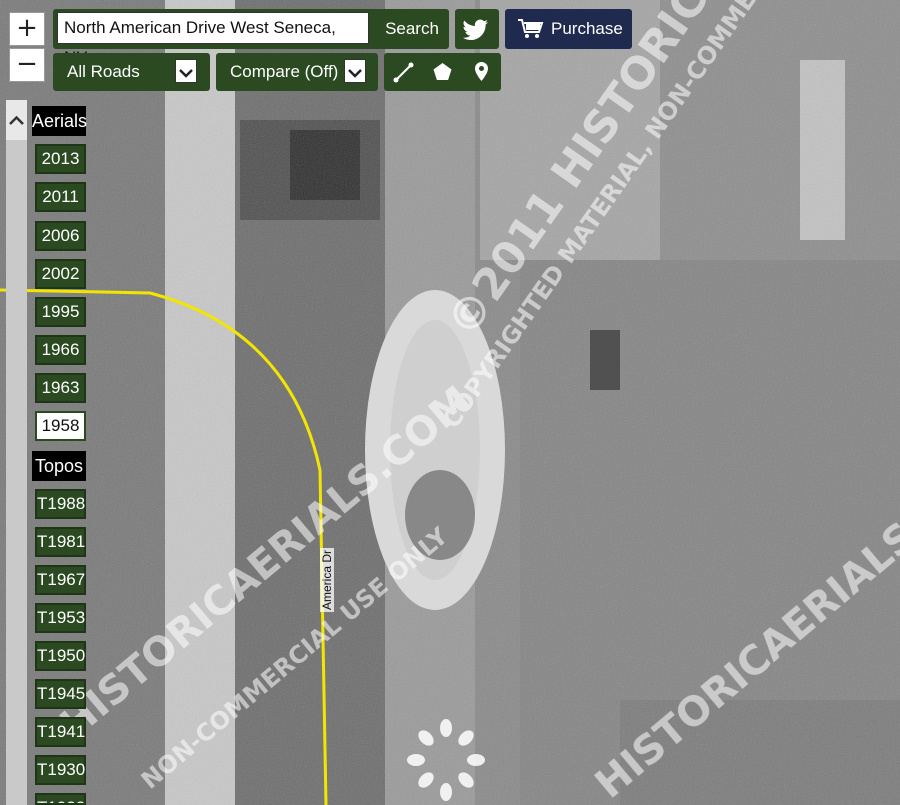 The image size is (900, 805). Describe the element at coordinates (60, 770) in the screenshot. I see `topo-year-t1930: T1930` at that location.